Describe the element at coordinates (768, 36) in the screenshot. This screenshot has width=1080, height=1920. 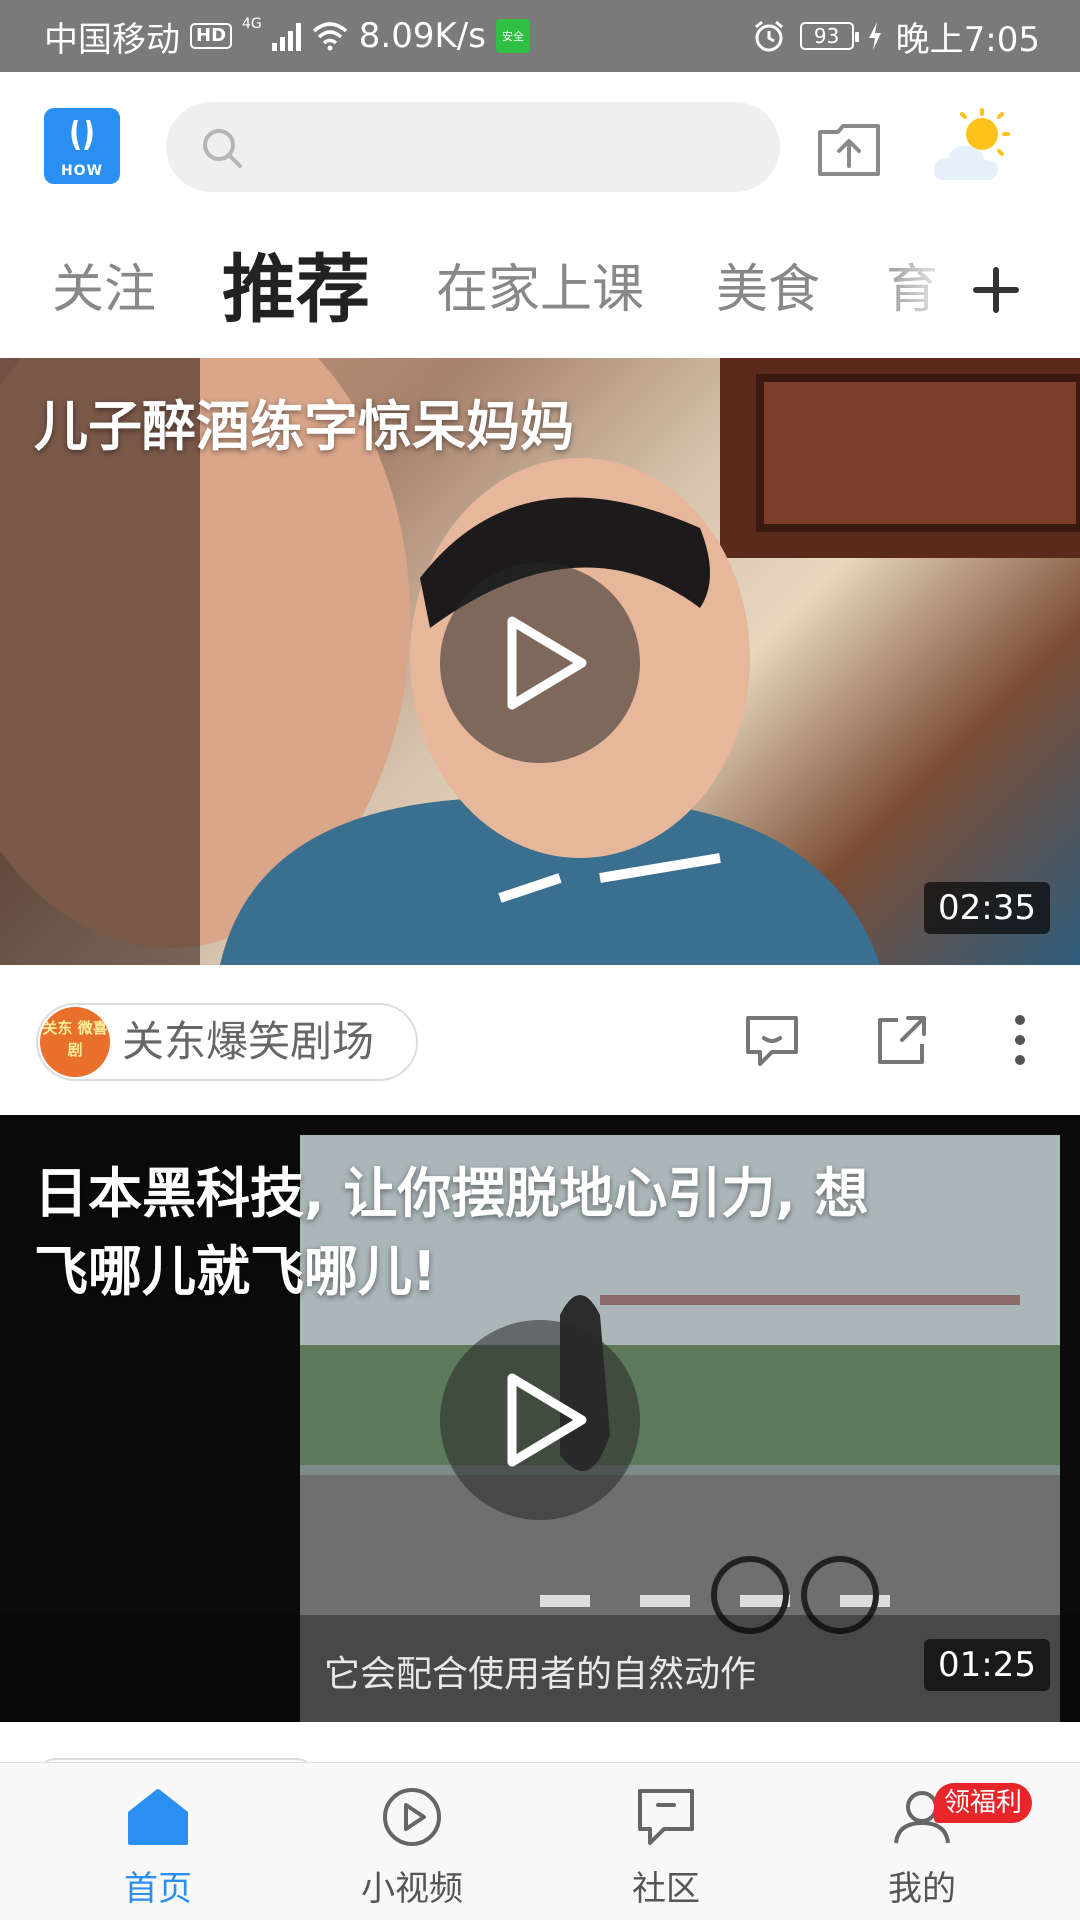
I see `alarm-icon` at that location.